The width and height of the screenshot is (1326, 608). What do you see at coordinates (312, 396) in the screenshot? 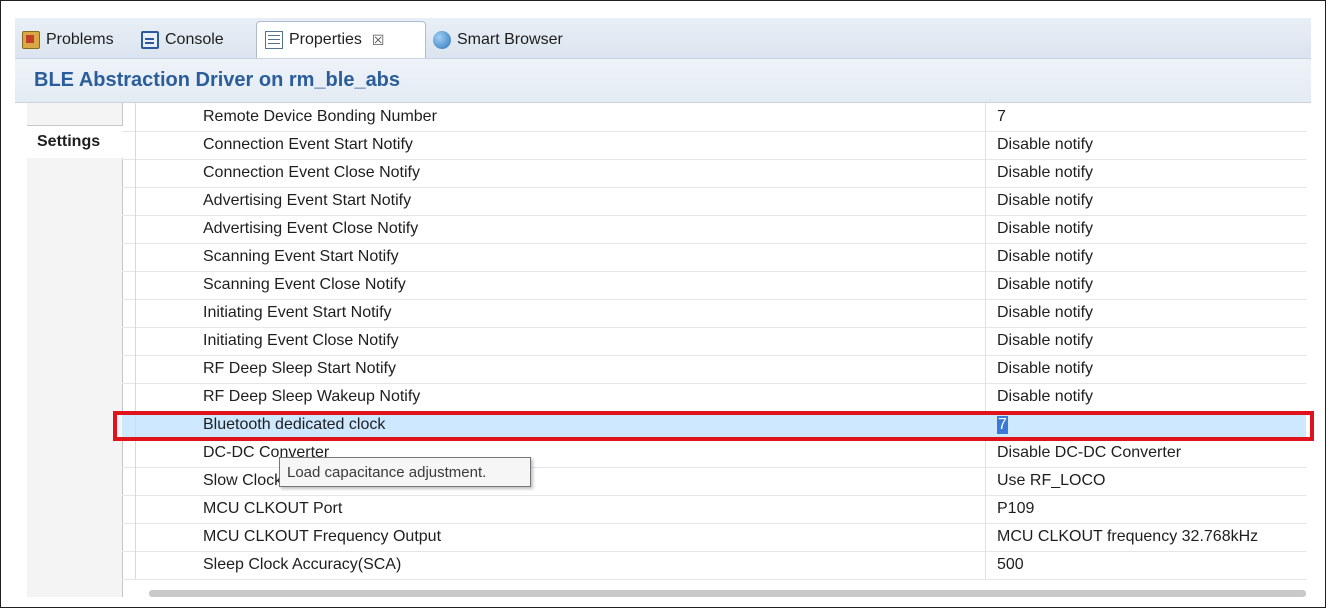
I see `property-name: RF Deep Sleep Wakeup Notify` at bounding box center [312, 396].